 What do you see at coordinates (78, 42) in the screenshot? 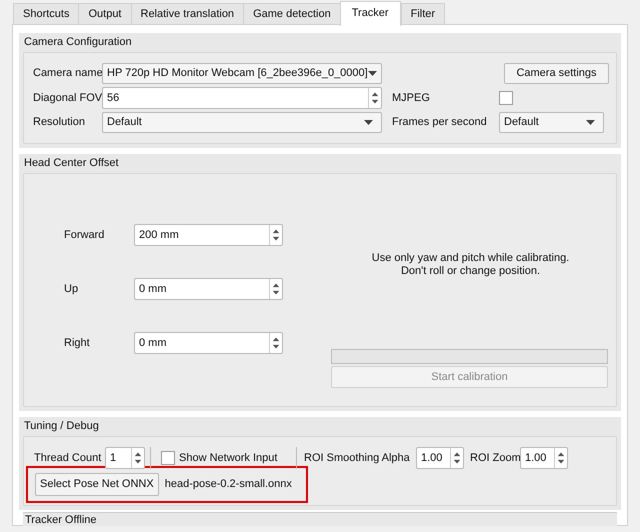
I see `section-title: Camera Configuration` at bounding box center [78, 42].